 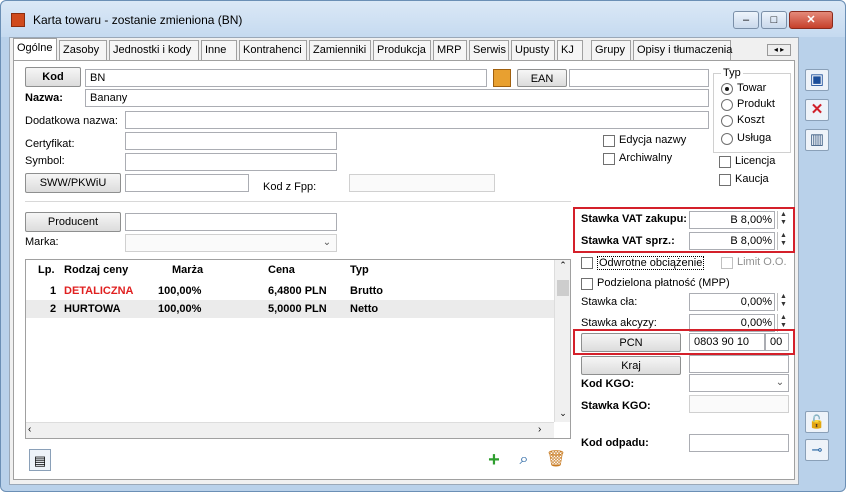 I want to click on window-title: Karta towaru - zostanie zmieniona (BN), so click(x=138, y=20).